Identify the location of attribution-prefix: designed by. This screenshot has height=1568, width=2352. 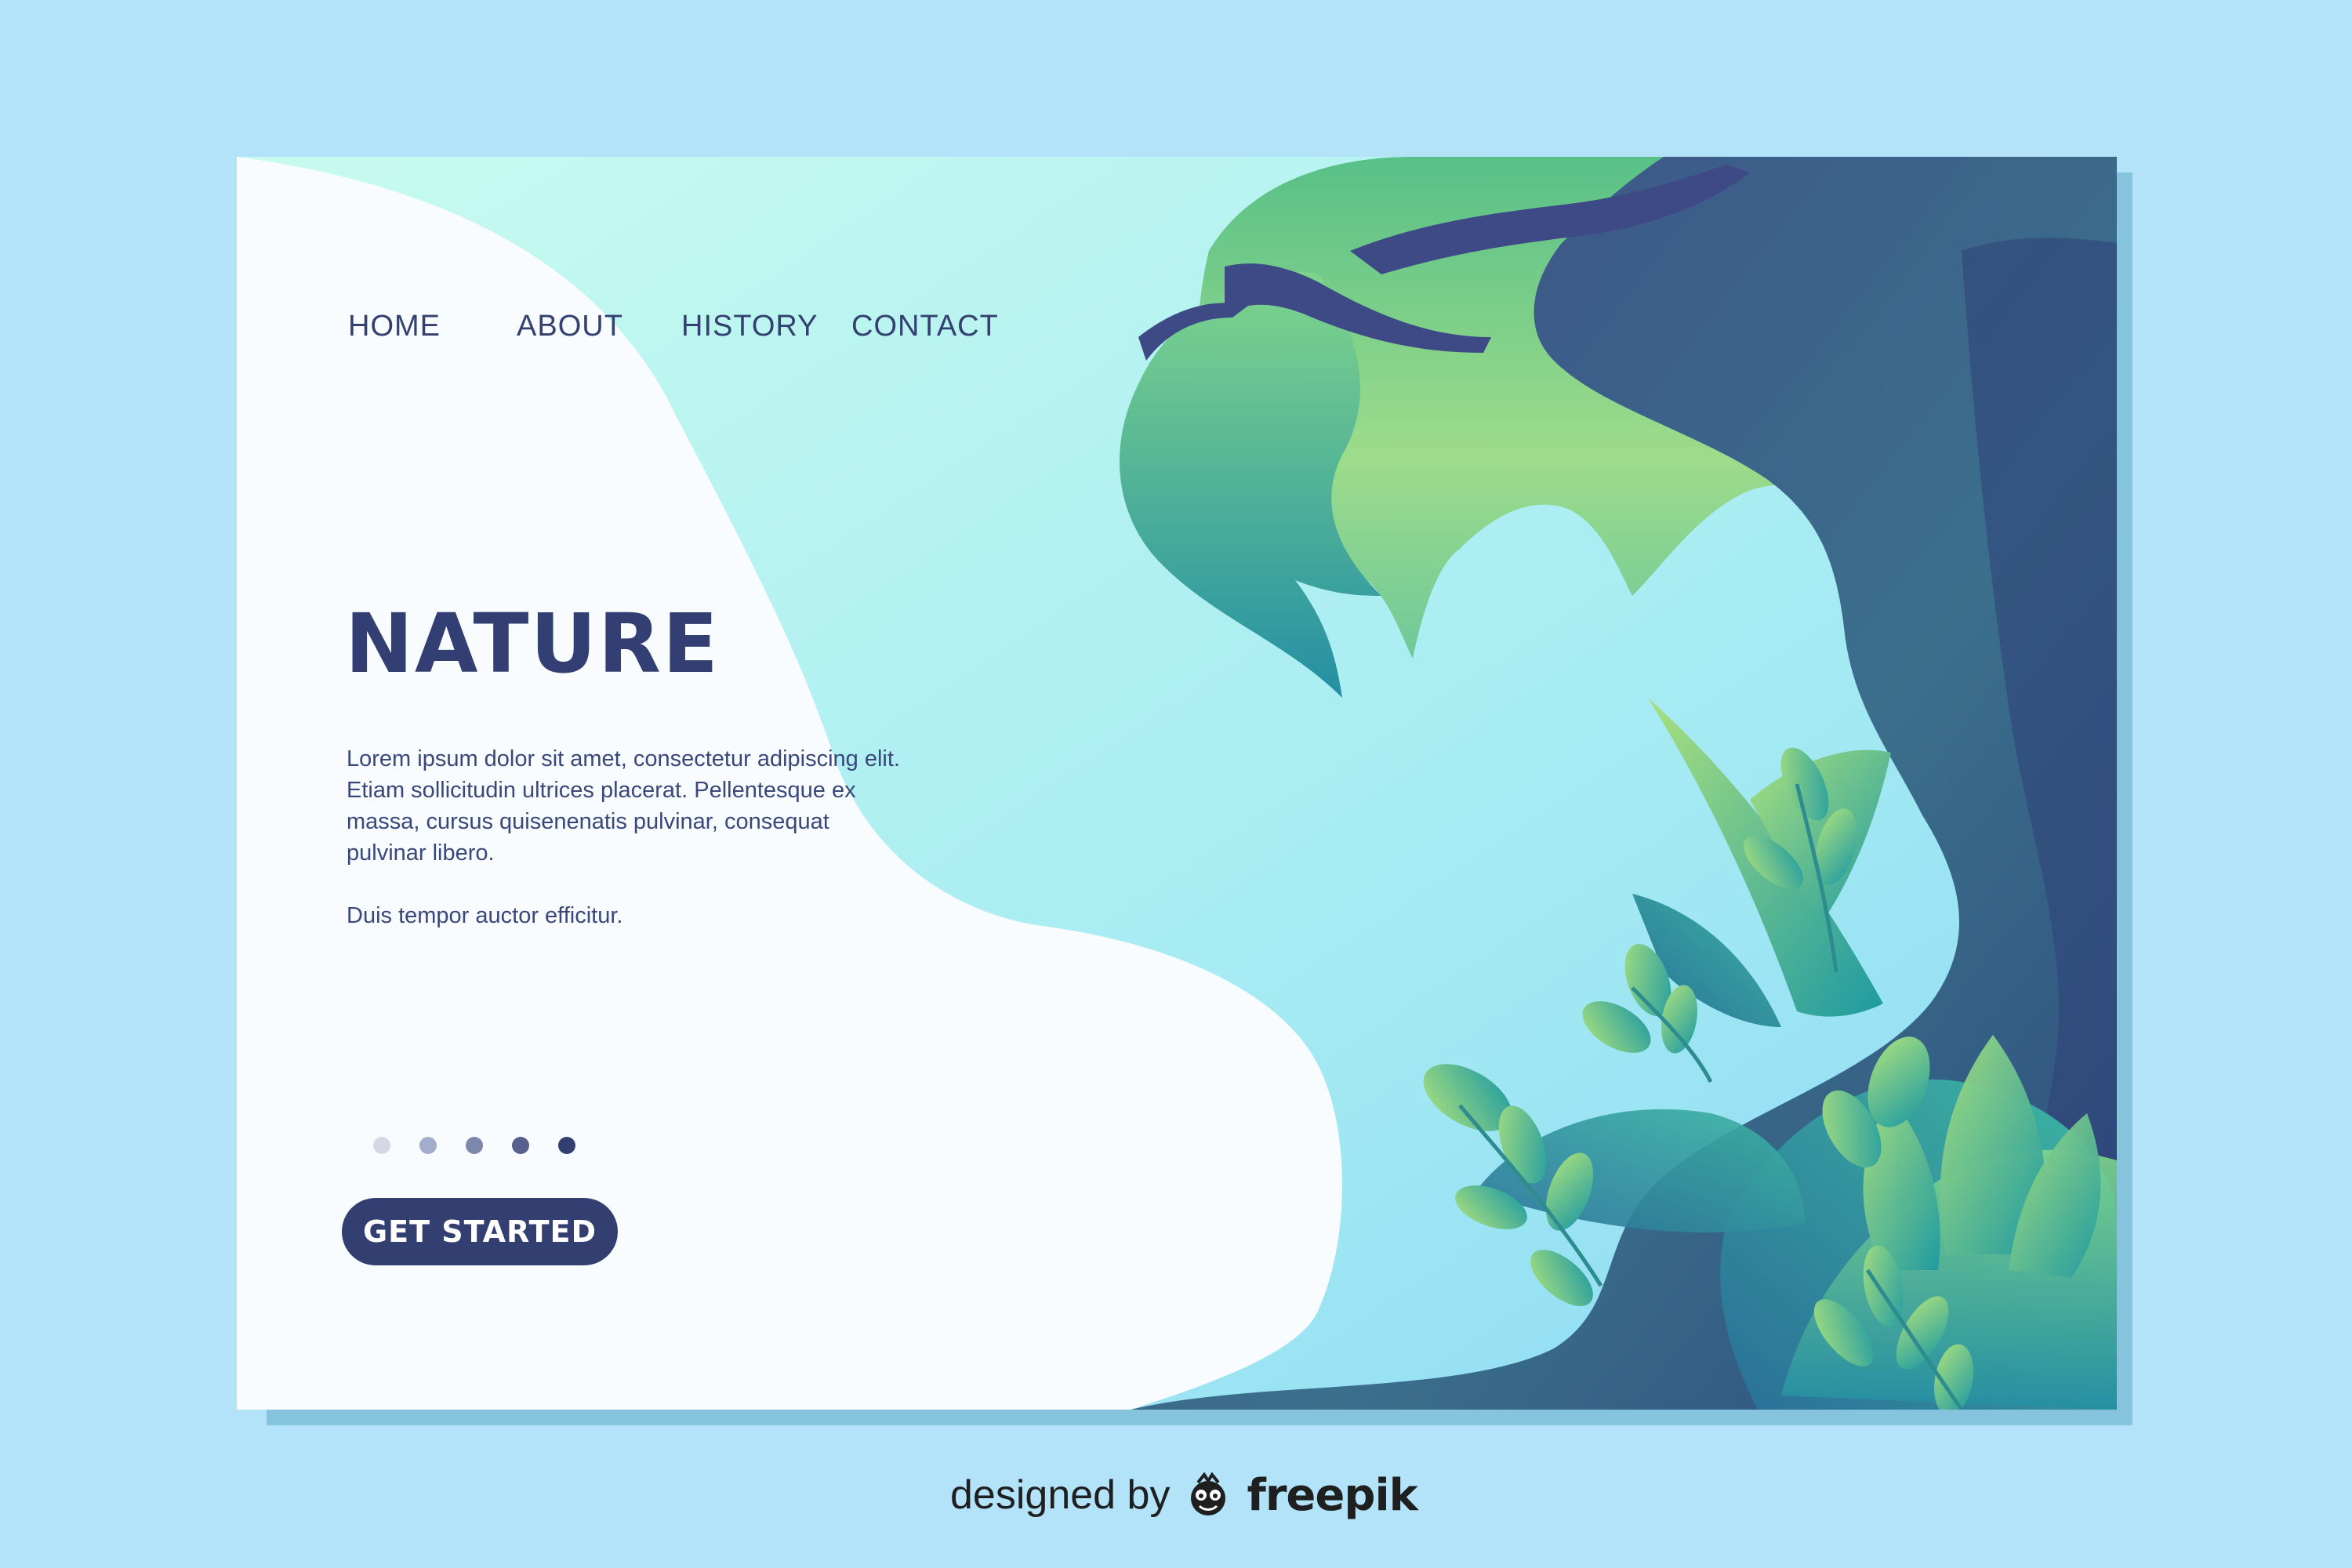
(1060, 1495).